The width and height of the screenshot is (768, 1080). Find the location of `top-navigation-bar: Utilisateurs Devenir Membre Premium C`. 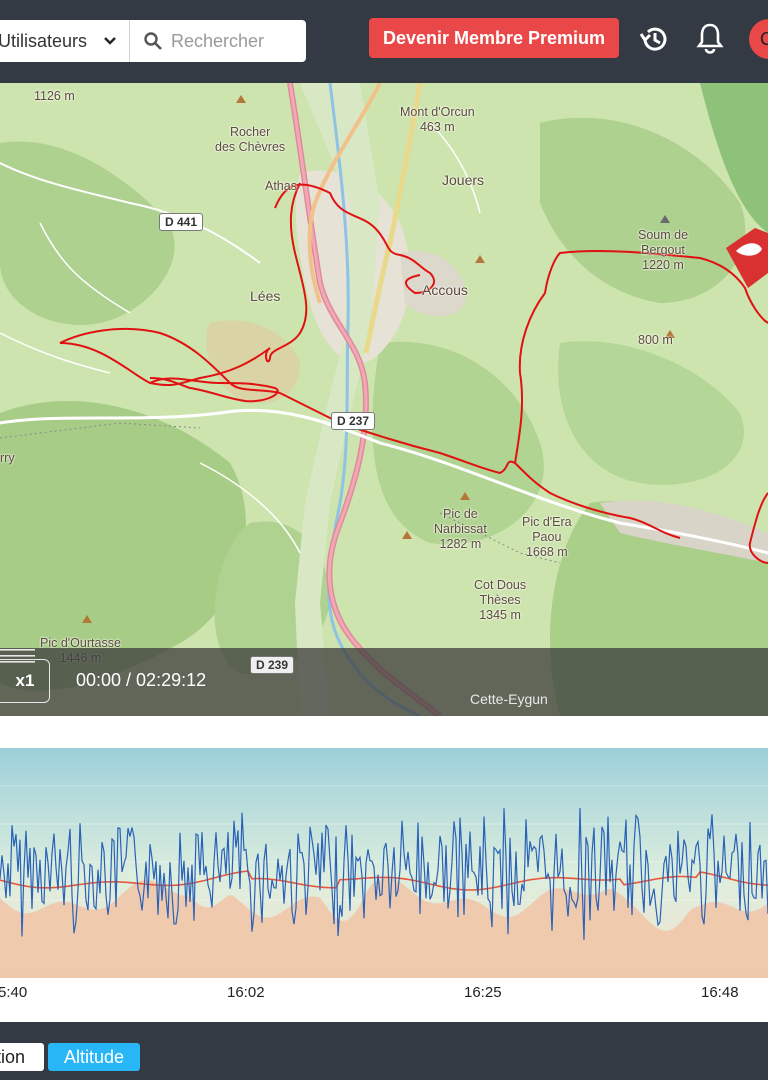

top-navigation-bar: Utilisateurs Devenir Membre Premium C is located at coordinates (384, 41).